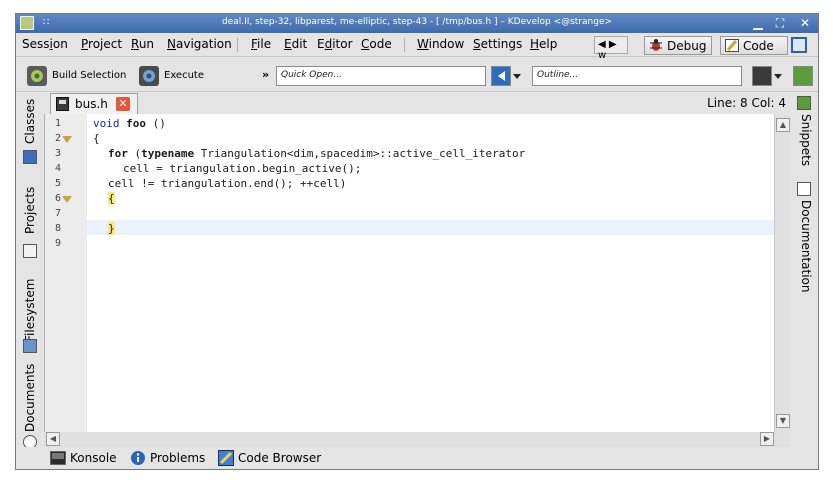 The image size is (833, 488). What do you see at coordinates (417, 103) in the screenshot?
I see `document-tab-bar: bus.h ✕ Line: 8 Col: 4` at bounding box center [417, 103].